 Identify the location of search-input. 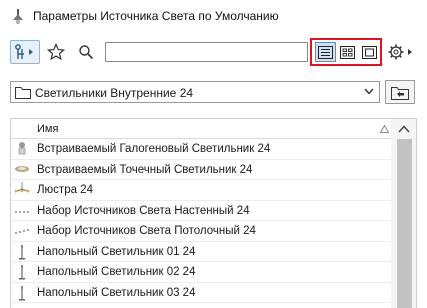
(206, 52).